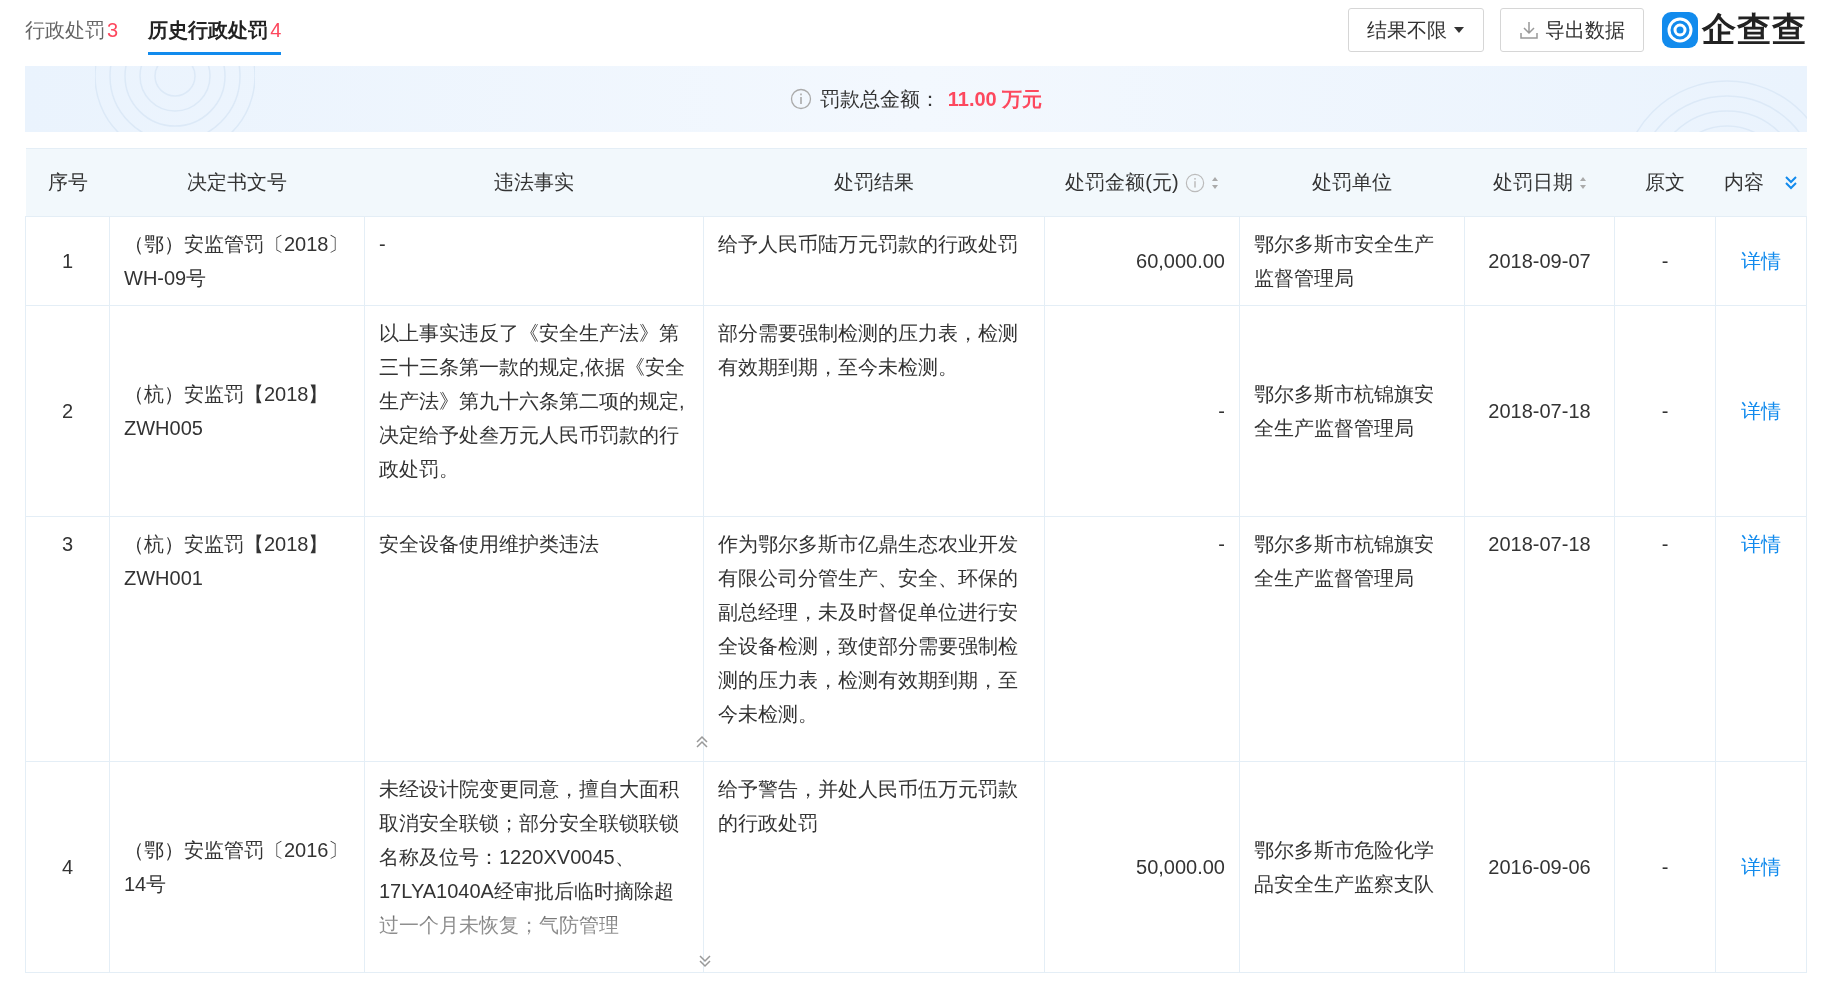  Describe the element at coordinates (67, 411) in the screenshot. I see `table-cell: 2` at that location.